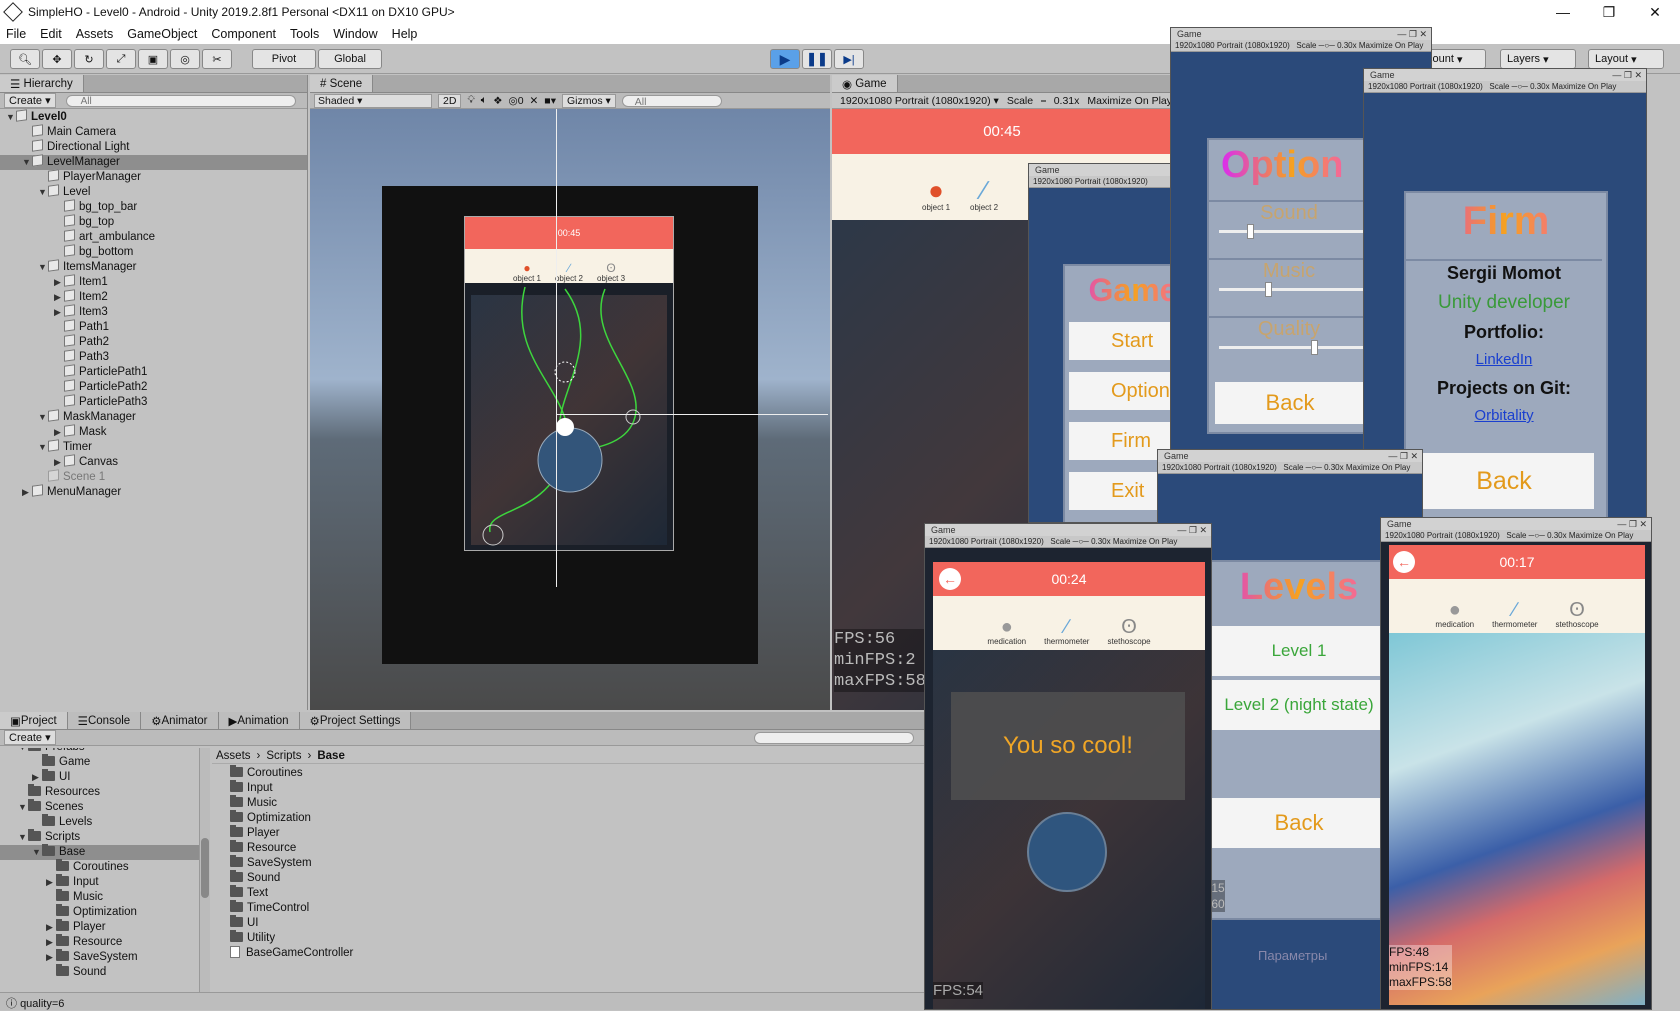 The width and height of the screenshot is (1680, 1011). I want to click on hierarchy-row: Scene 1, so click(153, 477).